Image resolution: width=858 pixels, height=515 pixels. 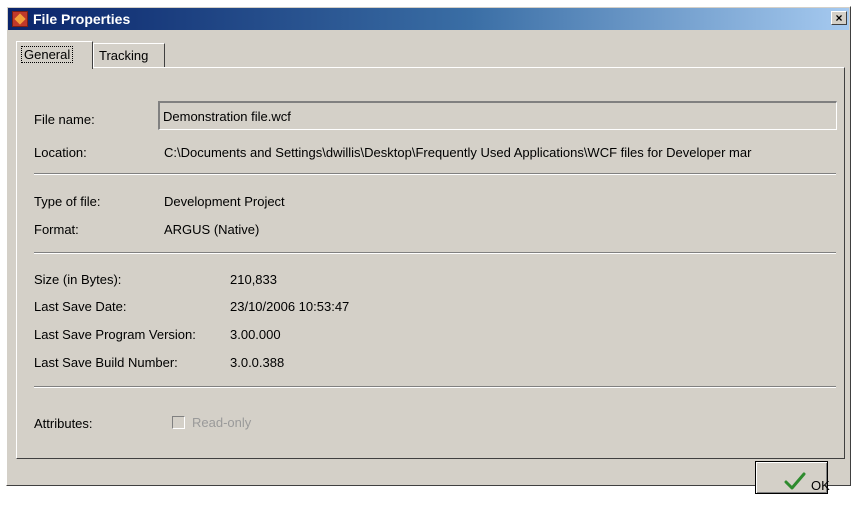 I want to click on size-label: Size (in Bytes):, so click(x=78, y=279).